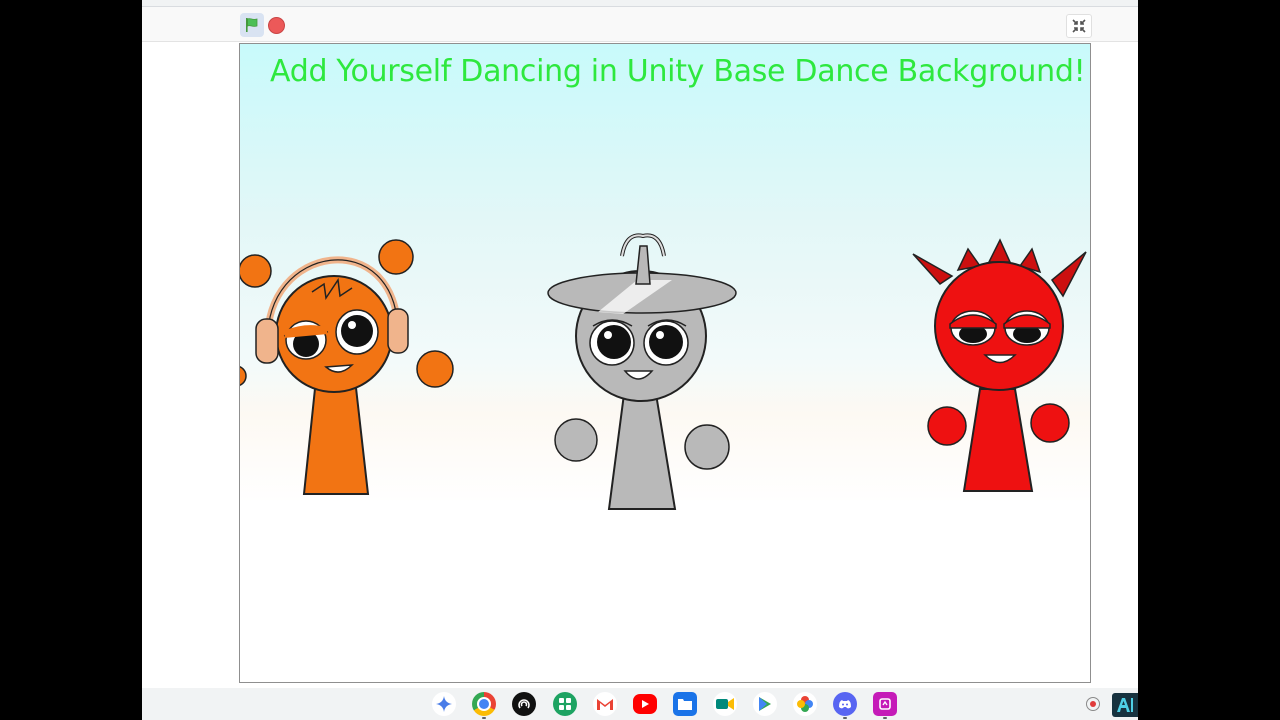 The height and width of the screenshot is (720, 1280). Describe the element at coordinates (685, 704) in the screenshot. I see `files-icon` at that location.